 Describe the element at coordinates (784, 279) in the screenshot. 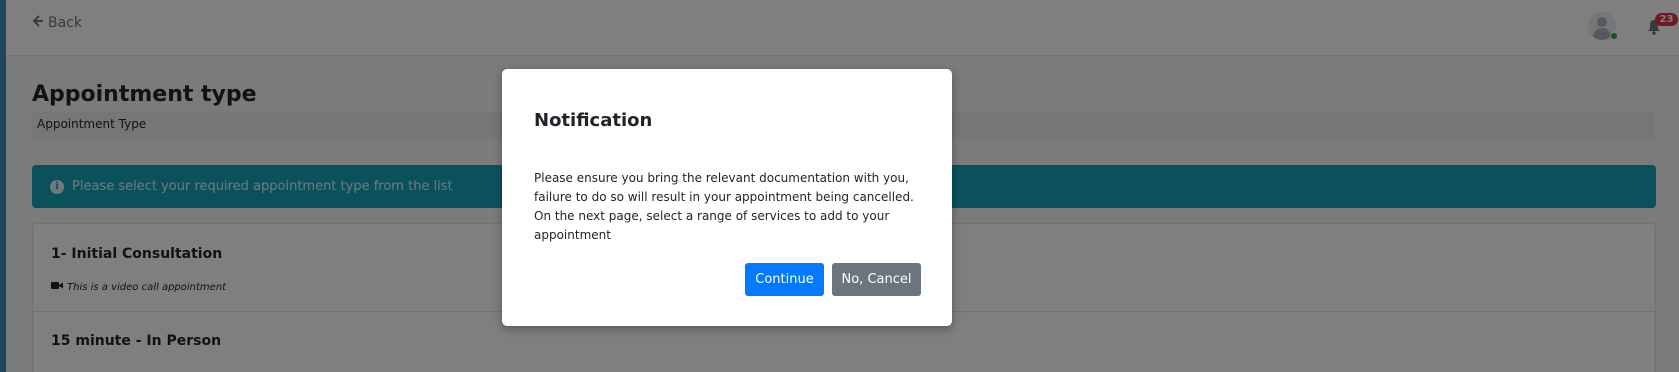

I see `continue-button: Continue` at that location.